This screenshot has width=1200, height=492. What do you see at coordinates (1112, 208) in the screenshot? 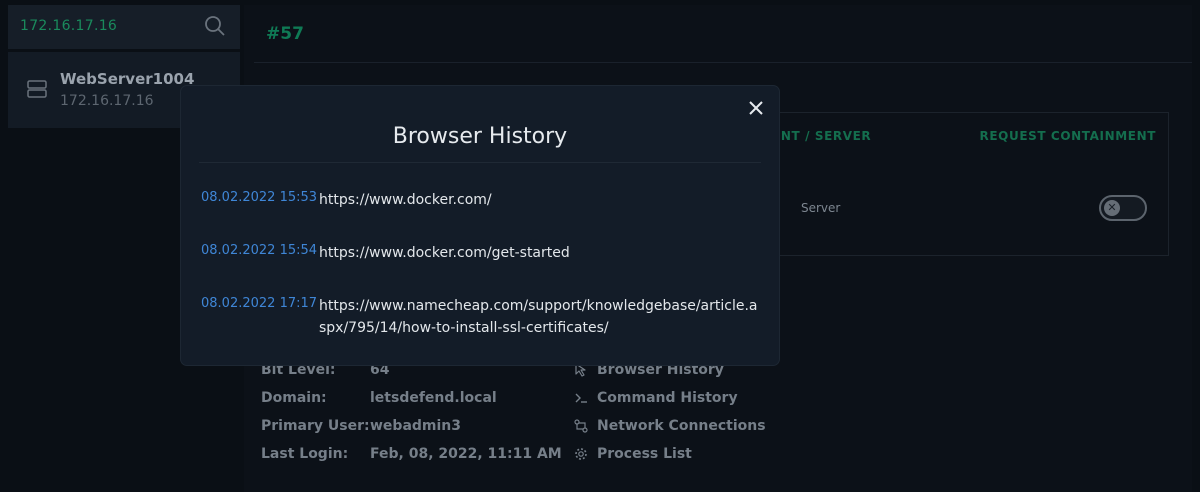
I see `toggle-off-icon: ✕` at bounding box center [1112, 208].